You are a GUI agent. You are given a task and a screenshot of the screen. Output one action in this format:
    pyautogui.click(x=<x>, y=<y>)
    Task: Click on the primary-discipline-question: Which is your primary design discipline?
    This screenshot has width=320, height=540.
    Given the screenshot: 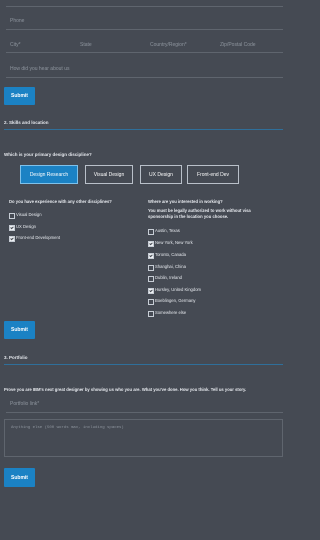 What is the action you would take?
    pyautogui.click(x=48, y=154)
    